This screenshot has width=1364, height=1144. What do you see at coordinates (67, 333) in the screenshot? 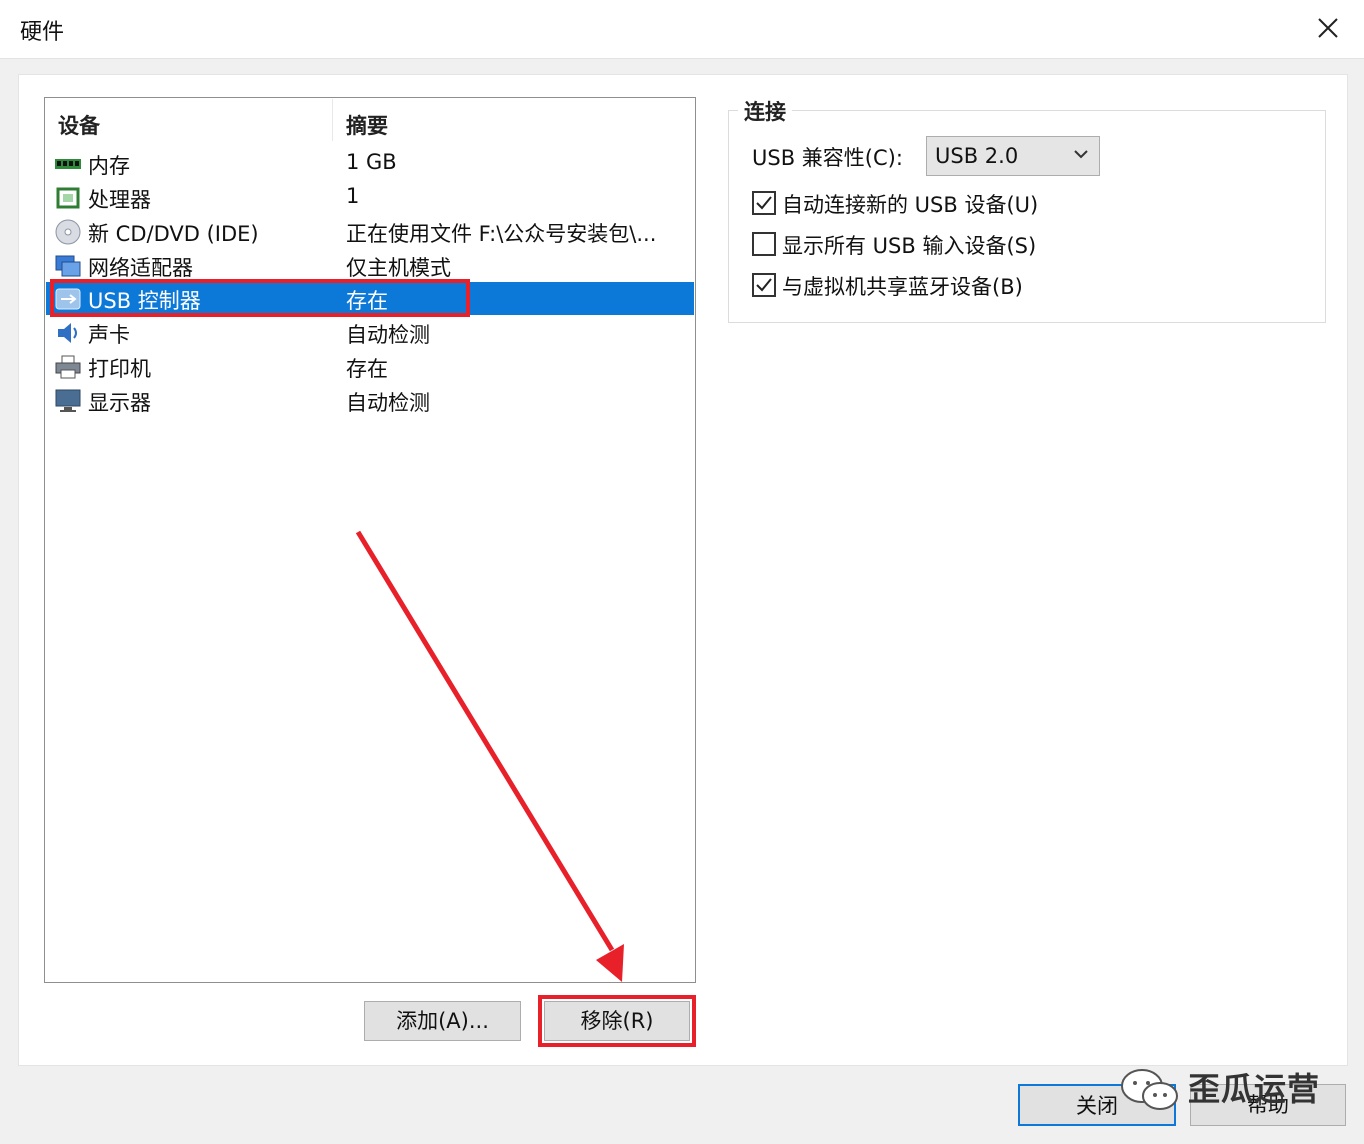
I see `sound-card-icon` at bounding box center [67, 333].